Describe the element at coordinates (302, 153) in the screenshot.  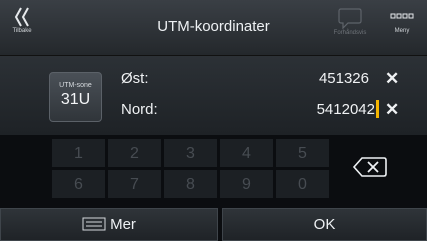
I see `key-5: 5` at that location.